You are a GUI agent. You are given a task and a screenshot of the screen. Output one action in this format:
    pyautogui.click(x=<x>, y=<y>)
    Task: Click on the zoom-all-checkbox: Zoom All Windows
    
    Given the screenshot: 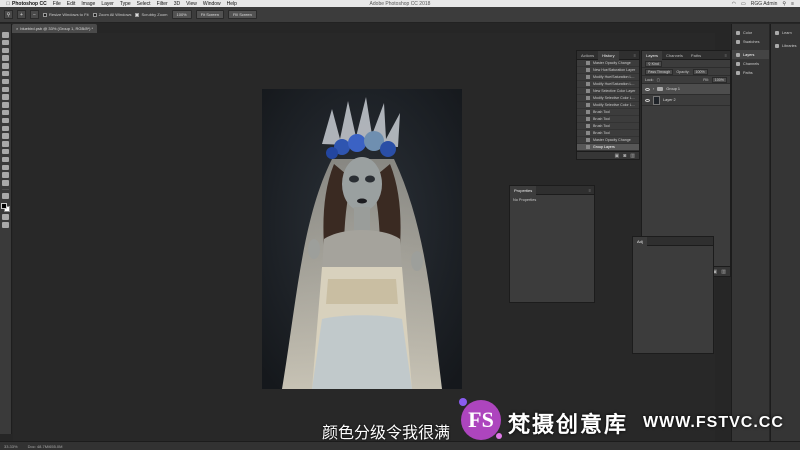 What is the action you would take?
    pyautogui.click(x=111, y=14)
    